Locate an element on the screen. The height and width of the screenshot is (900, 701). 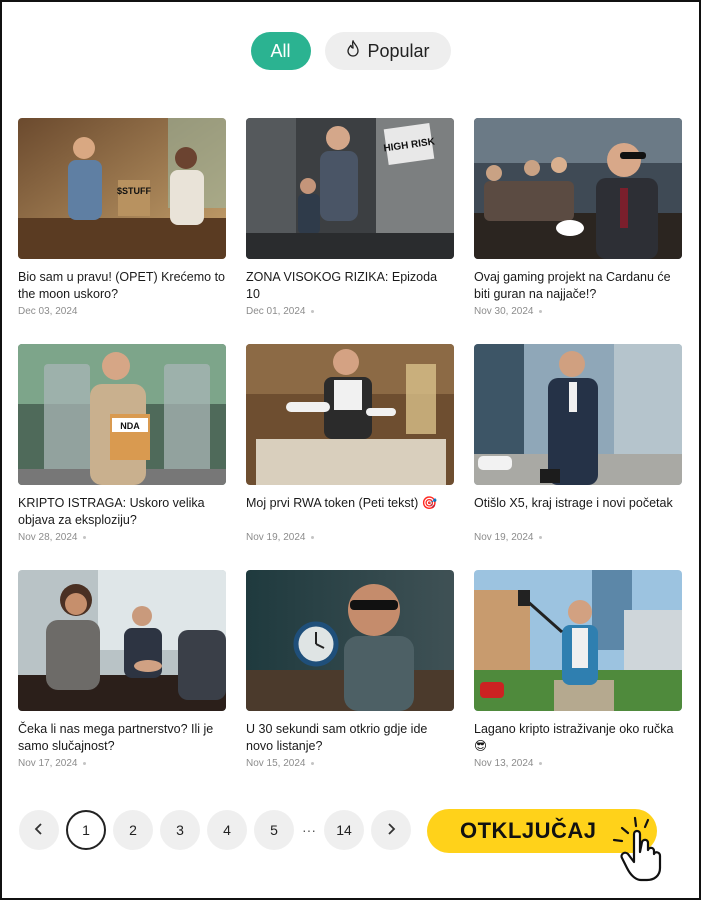
page-button: 2 is located at coordinates (133, 830).